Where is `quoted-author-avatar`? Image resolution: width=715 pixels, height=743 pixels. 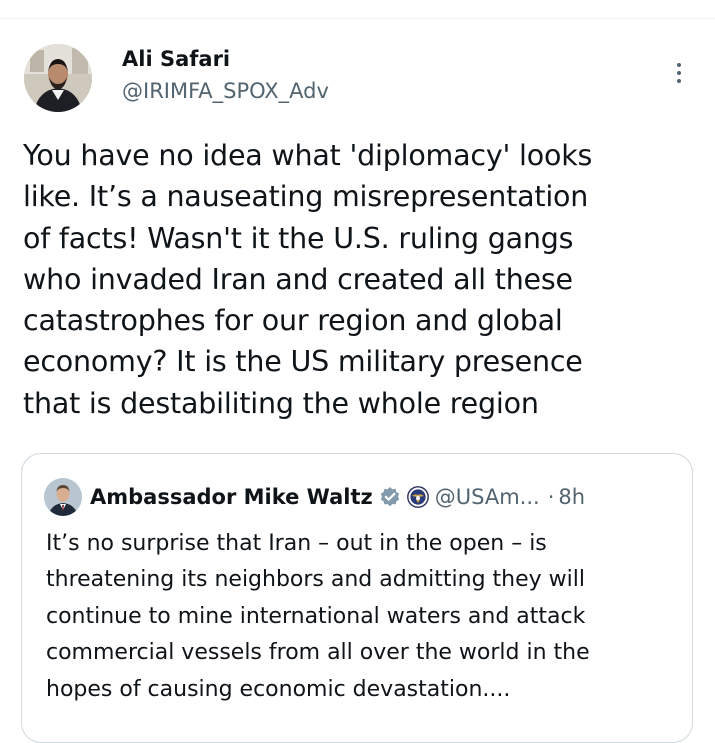 quoted-author-avatar is located at coordinates (63, 497).